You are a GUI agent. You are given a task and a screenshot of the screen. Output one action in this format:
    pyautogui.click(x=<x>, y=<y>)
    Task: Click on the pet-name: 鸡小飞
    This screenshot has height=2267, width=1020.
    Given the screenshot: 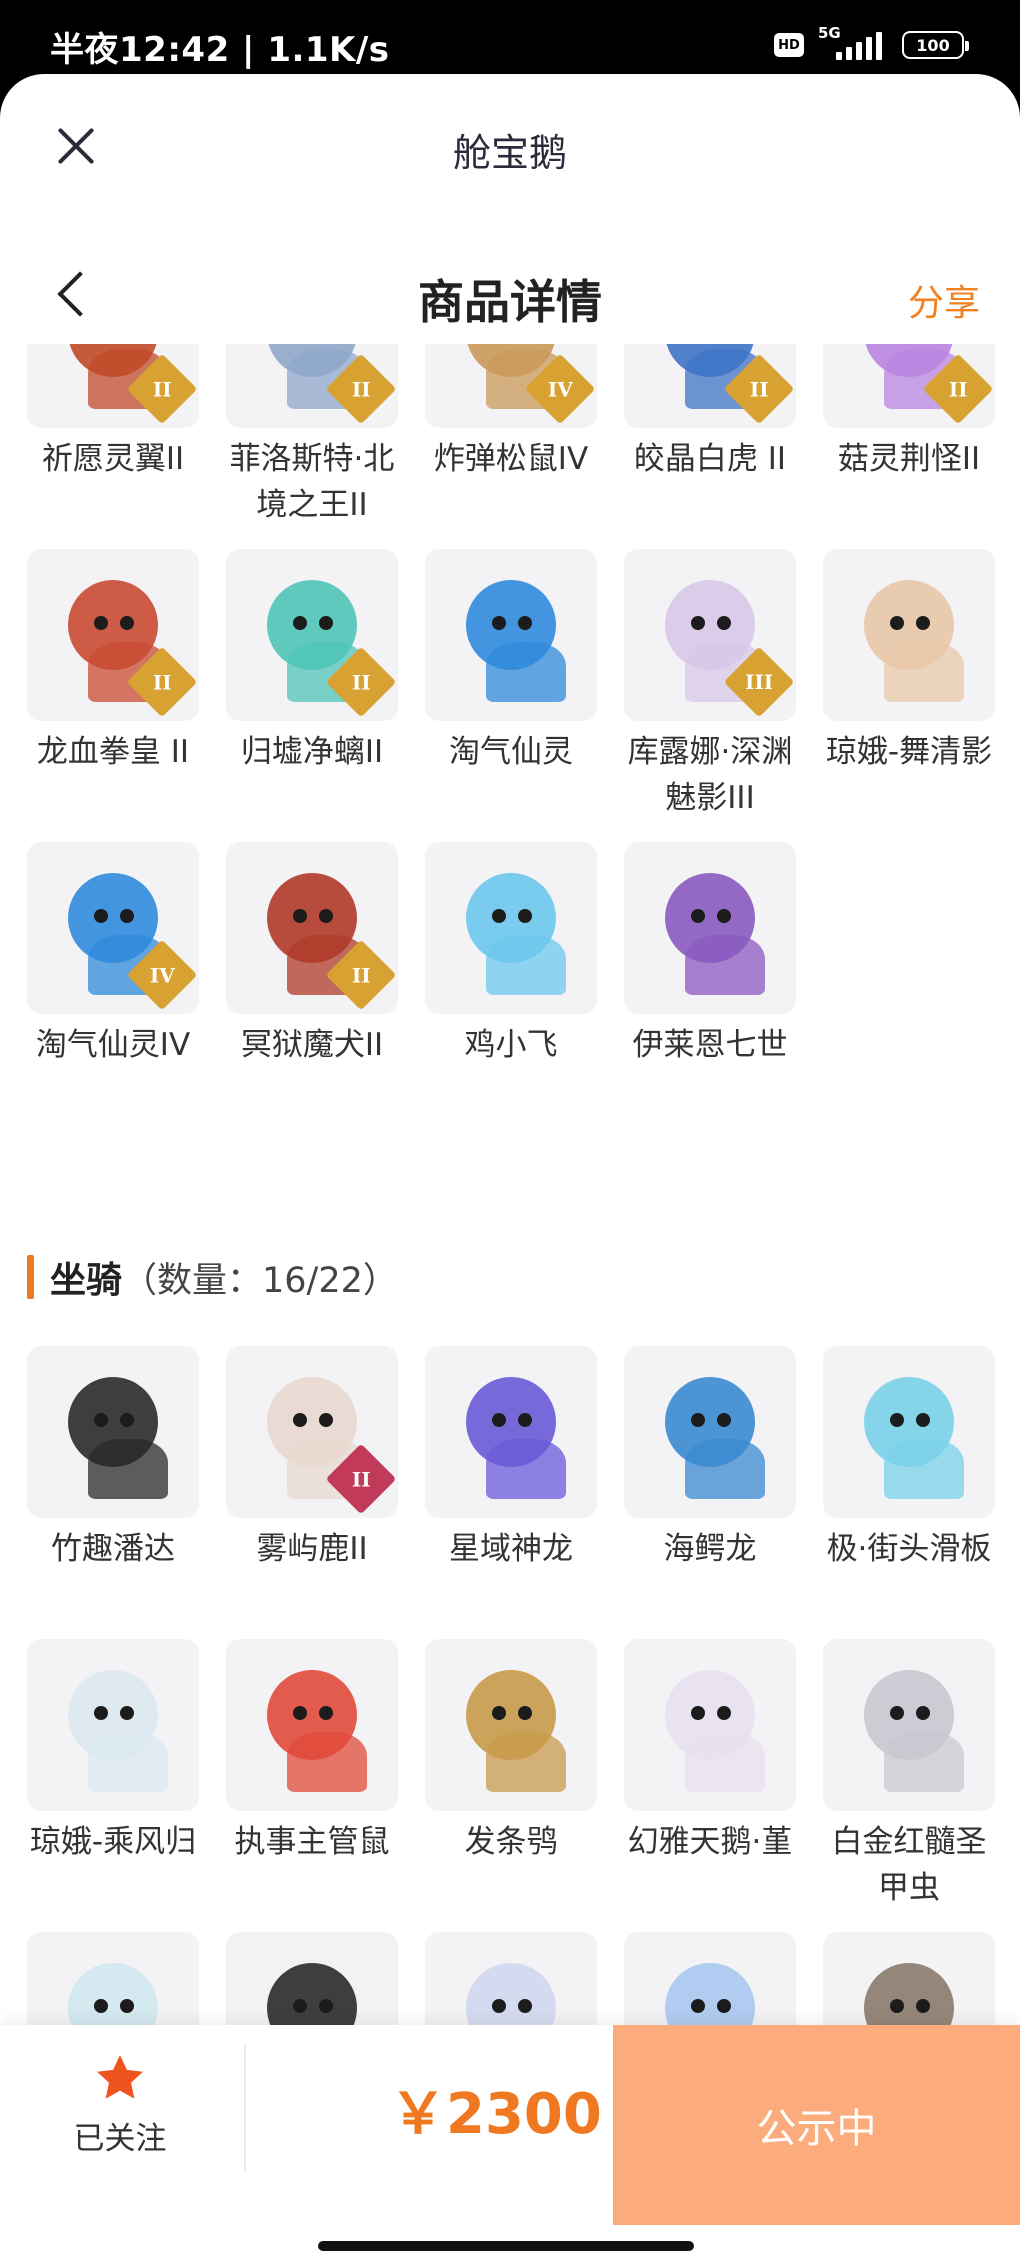 What is the action you would take?
    pyautogui.click(x=511, y=1045)
    